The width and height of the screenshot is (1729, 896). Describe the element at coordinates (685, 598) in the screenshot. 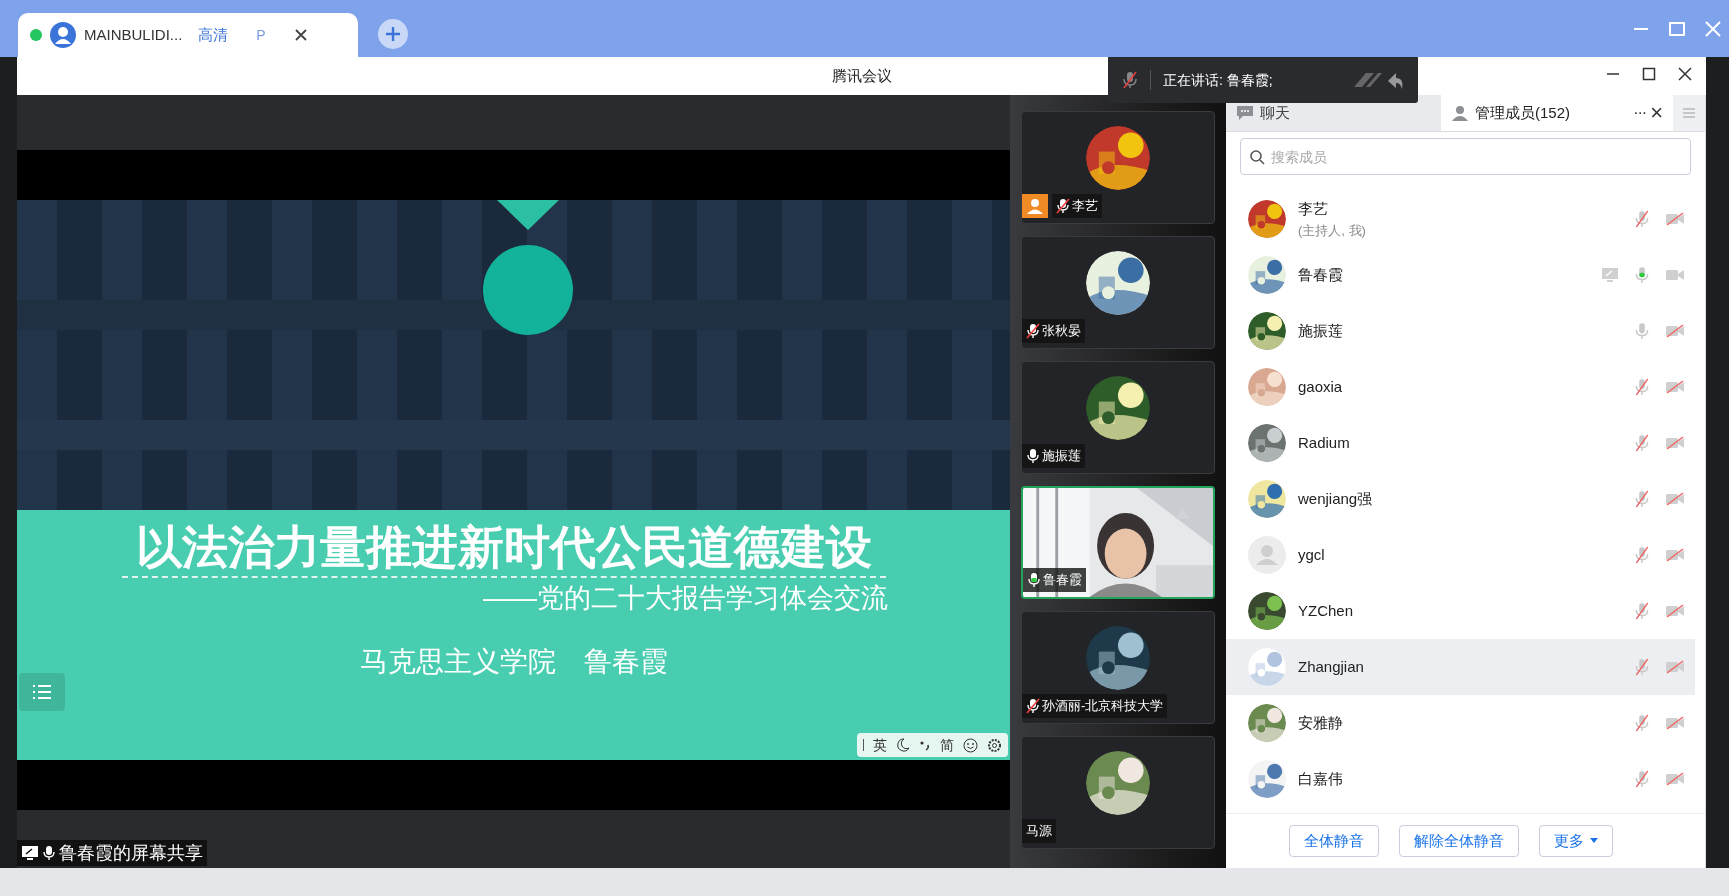

I see `slide-subtitle: ——党的二十大报告学习体会交流` at that location.